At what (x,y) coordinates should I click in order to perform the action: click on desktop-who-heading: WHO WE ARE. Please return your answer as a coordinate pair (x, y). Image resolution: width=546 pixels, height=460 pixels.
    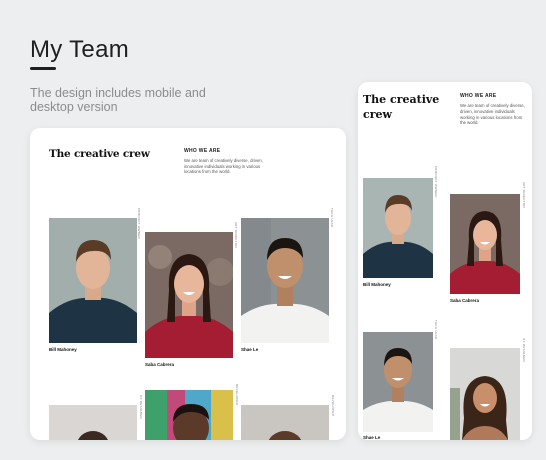
    Looking at the image, I should click on (202, 151).